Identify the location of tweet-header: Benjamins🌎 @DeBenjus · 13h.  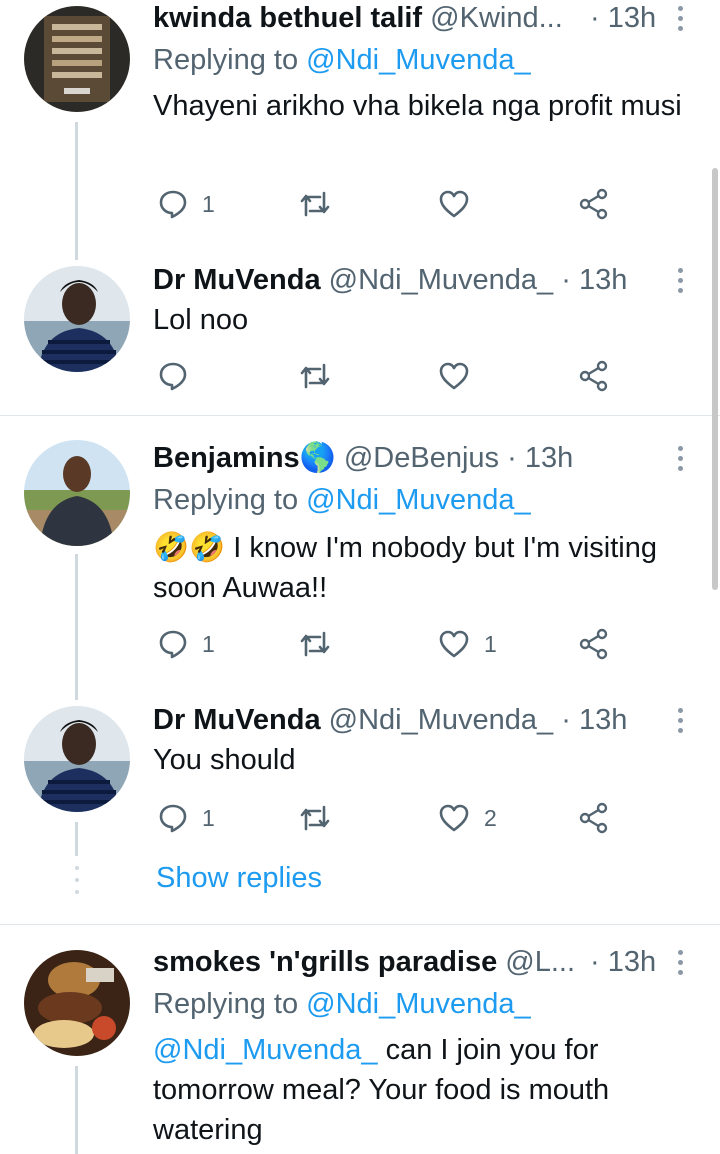
(363, 458).